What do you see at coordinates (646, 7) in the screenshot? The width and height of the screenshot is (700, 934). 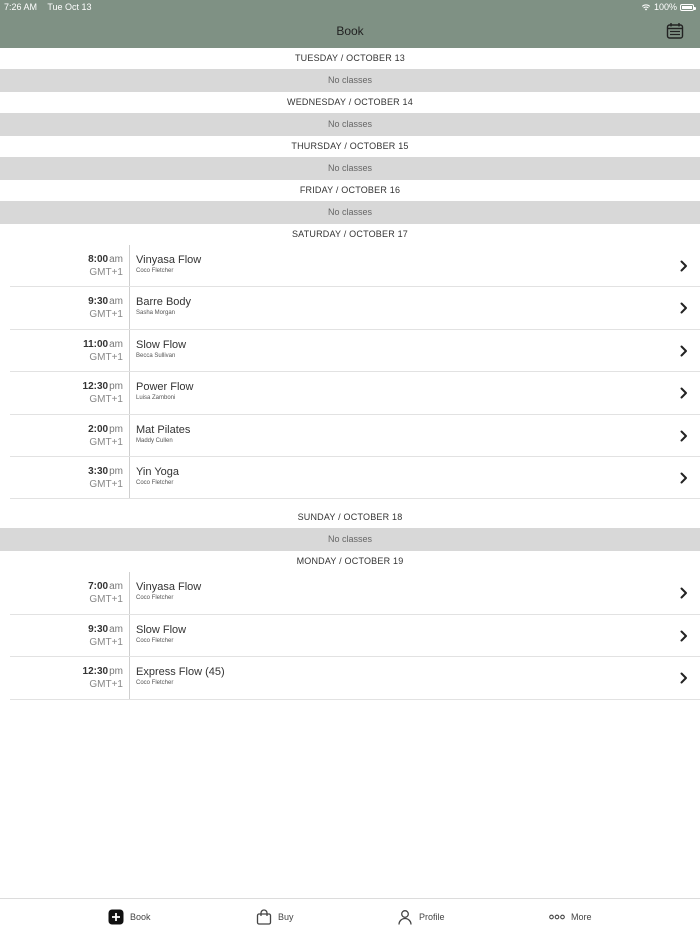 I see `wifi-icon` at bounding box center [646, 7].